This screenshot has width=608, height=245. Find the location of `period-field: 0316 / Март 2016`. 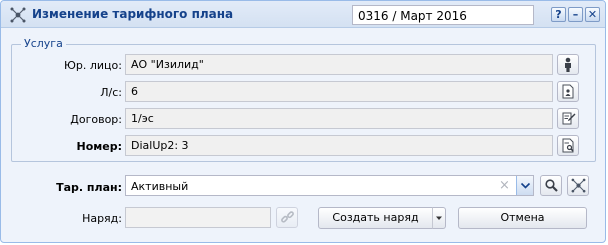

period-field: 0316 / Март 2016 is located at coordinates (443, 15).